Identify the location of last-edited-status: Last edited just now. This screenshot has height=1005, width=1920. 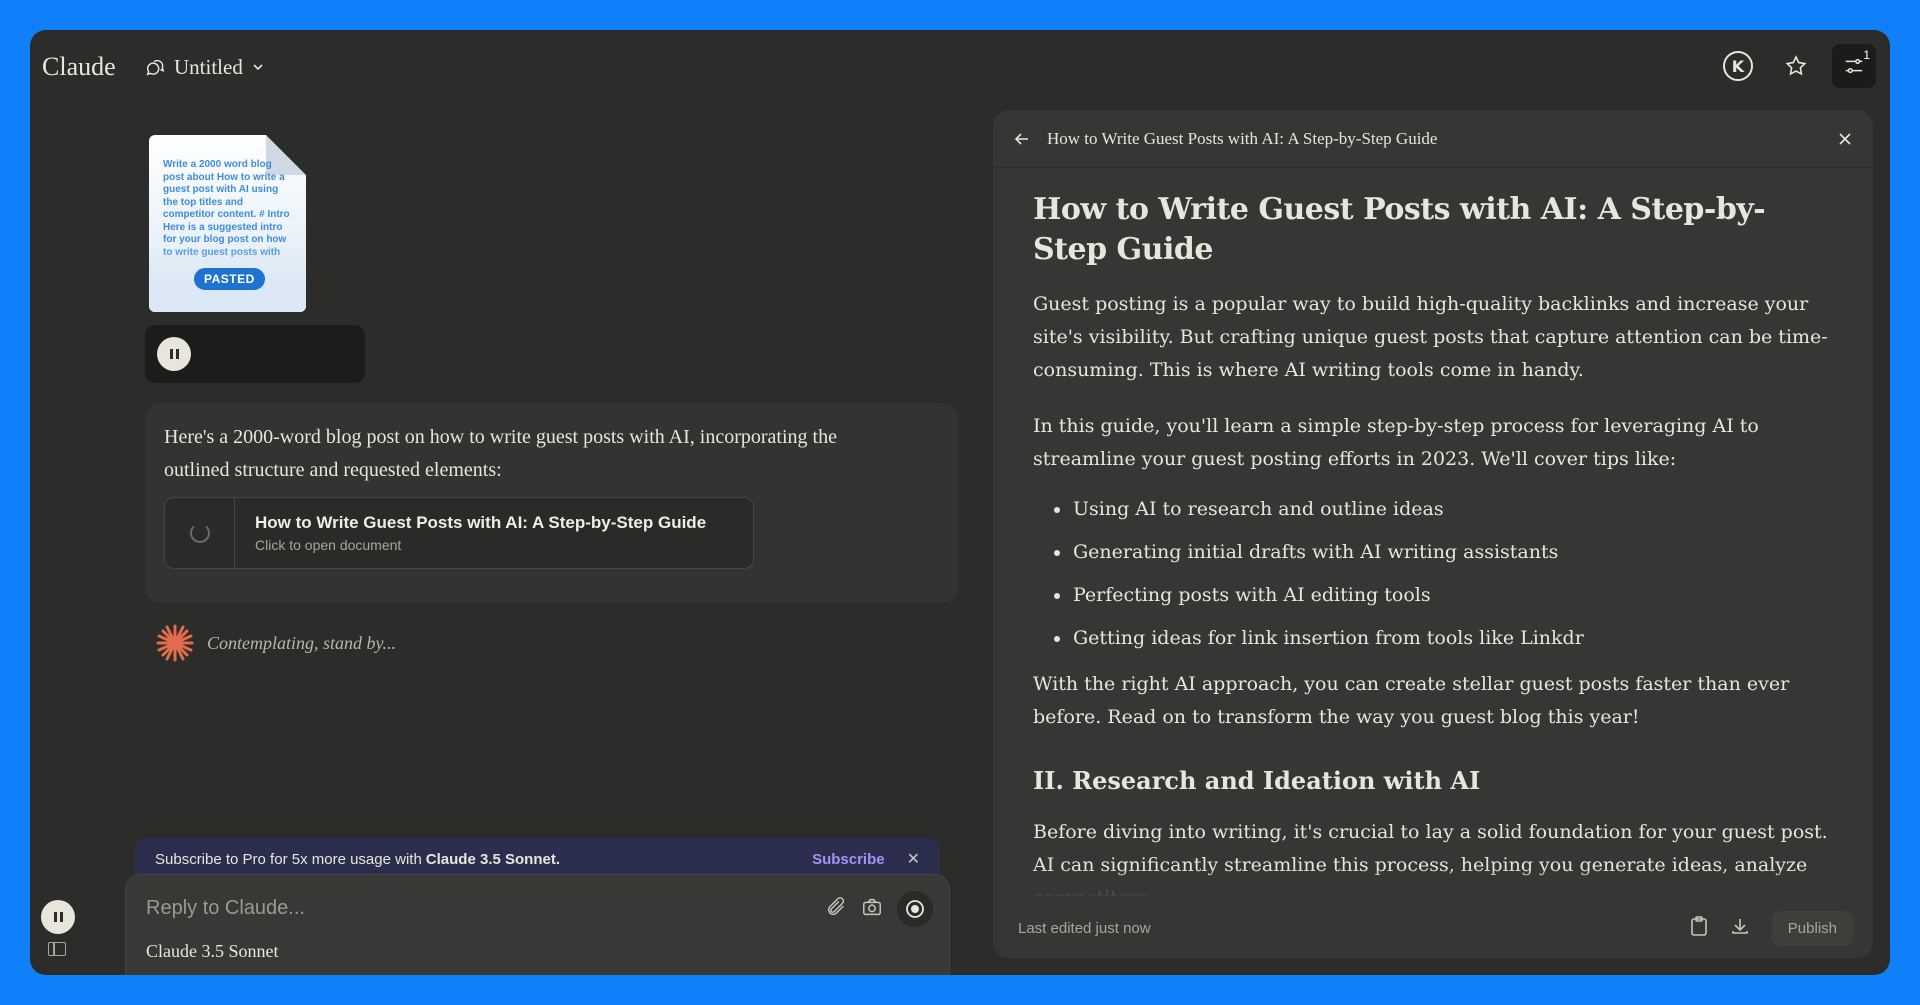
(1084, 928).